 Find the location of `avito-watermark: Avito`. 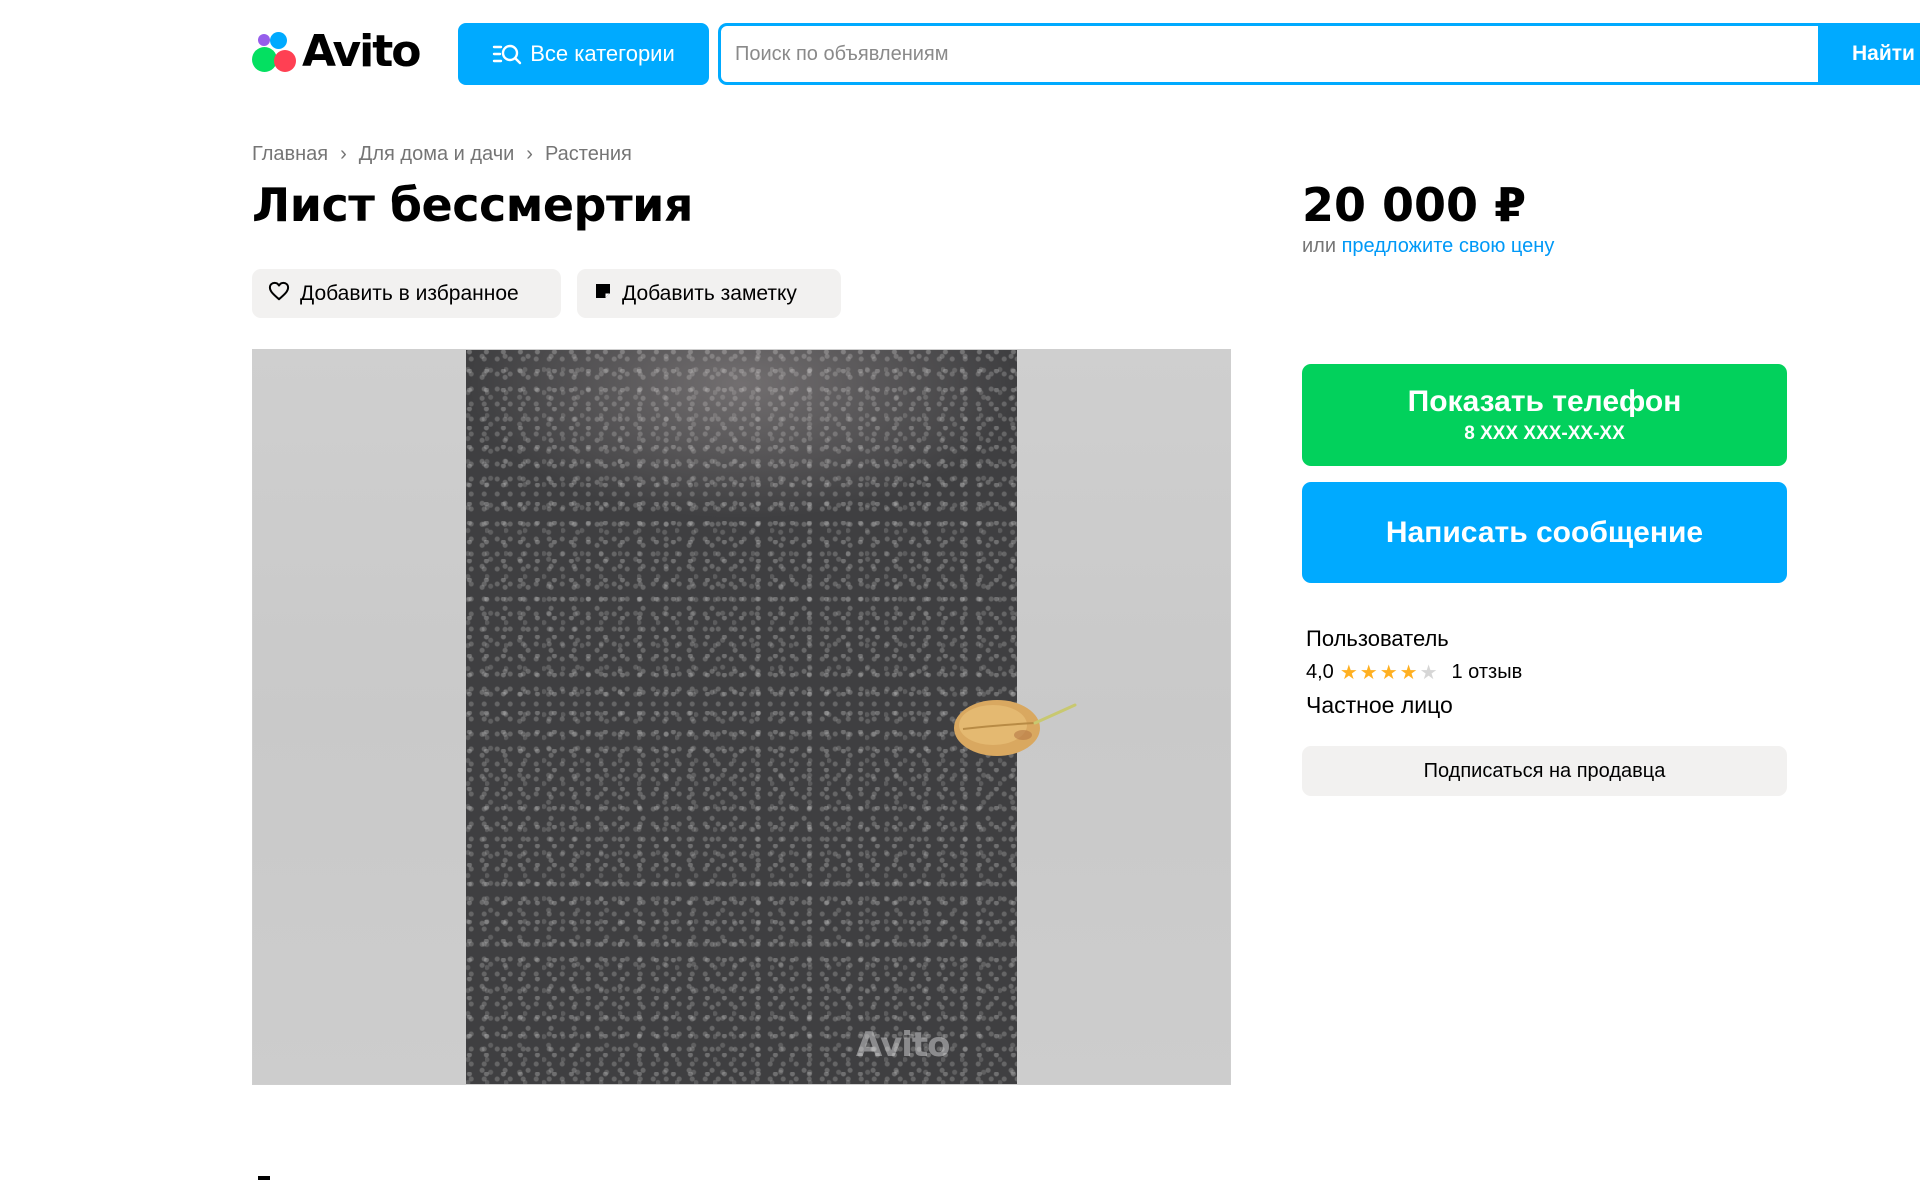

avito-watermark: Avito is located at coordinates (903, 1045).